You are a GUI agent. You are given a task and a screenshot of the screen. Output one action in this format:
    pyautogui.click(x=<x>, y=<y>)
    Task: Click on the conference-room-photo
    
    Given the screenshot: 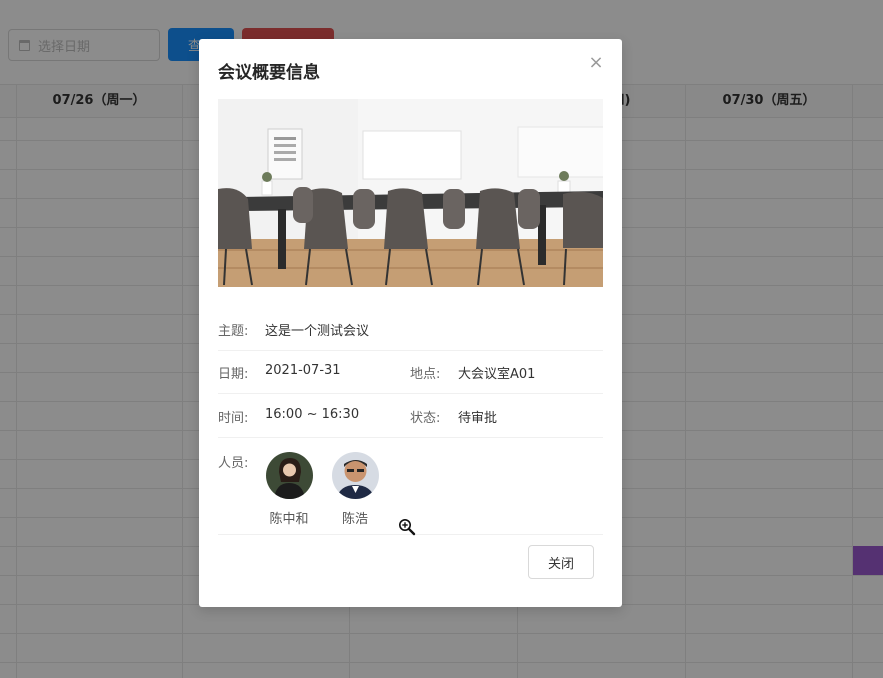 What is the action you would take?
    pyautogui.click(x=410, y=193)
    